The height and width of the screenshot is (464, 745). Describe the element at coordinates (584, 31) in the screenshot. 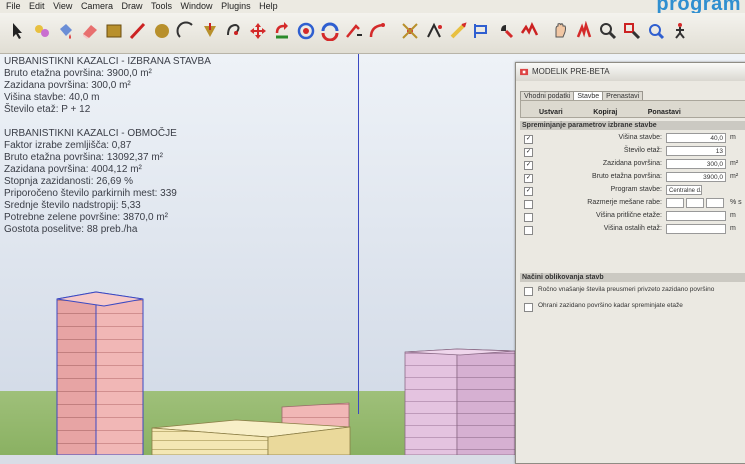

I see `zoom-icon` at that location.